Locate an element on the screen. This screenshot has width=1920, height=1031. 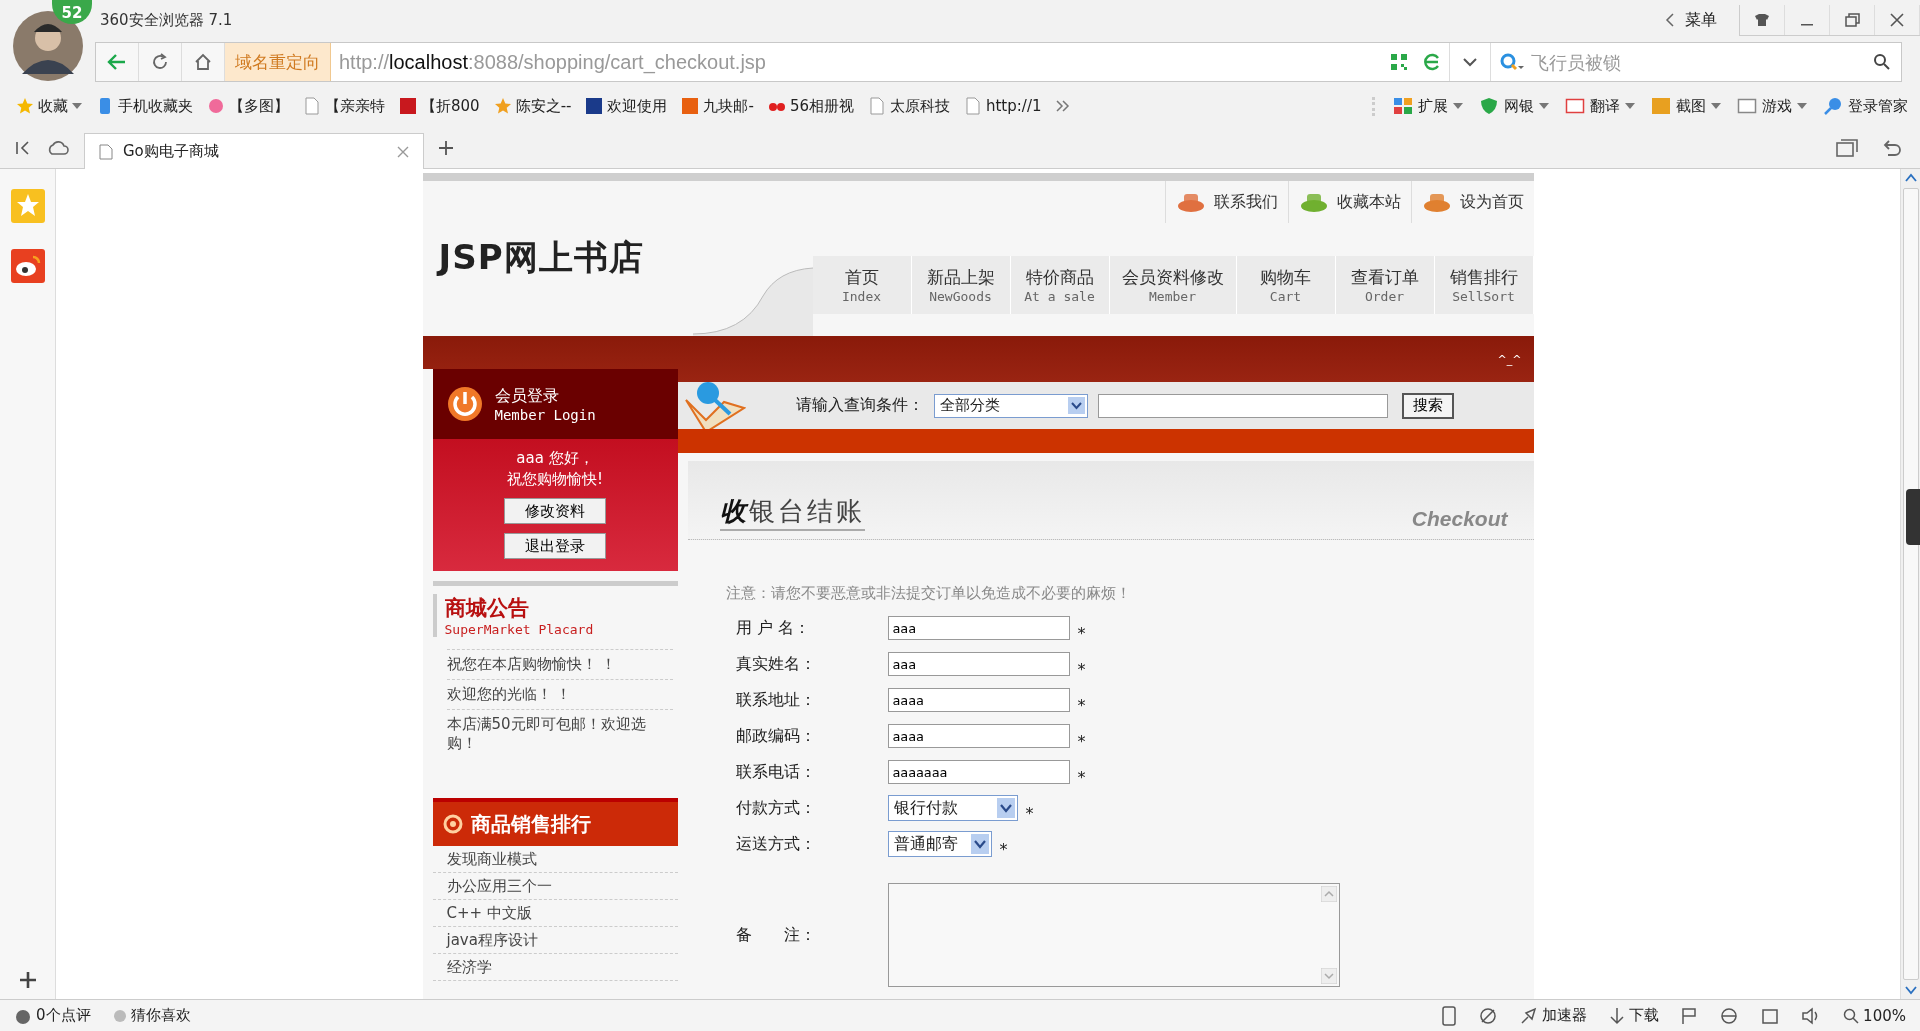
undo-icon is located at coordinates (1892, 148).